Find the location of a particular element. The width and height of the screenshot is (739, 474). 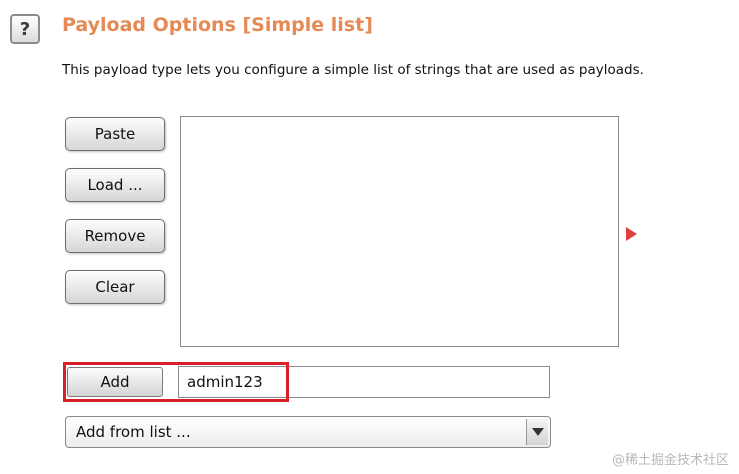

add-button: Add is located at coordinates (115, 382).